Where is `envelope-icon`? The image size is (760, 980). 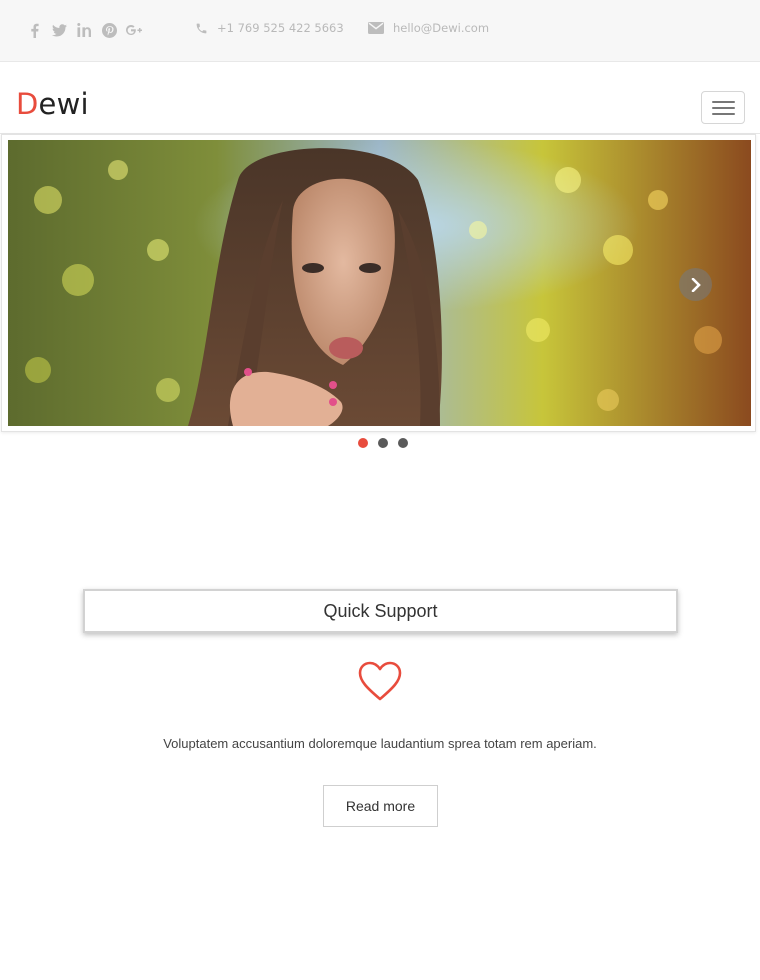
envelope-icon is located at coordinates (376, 28).